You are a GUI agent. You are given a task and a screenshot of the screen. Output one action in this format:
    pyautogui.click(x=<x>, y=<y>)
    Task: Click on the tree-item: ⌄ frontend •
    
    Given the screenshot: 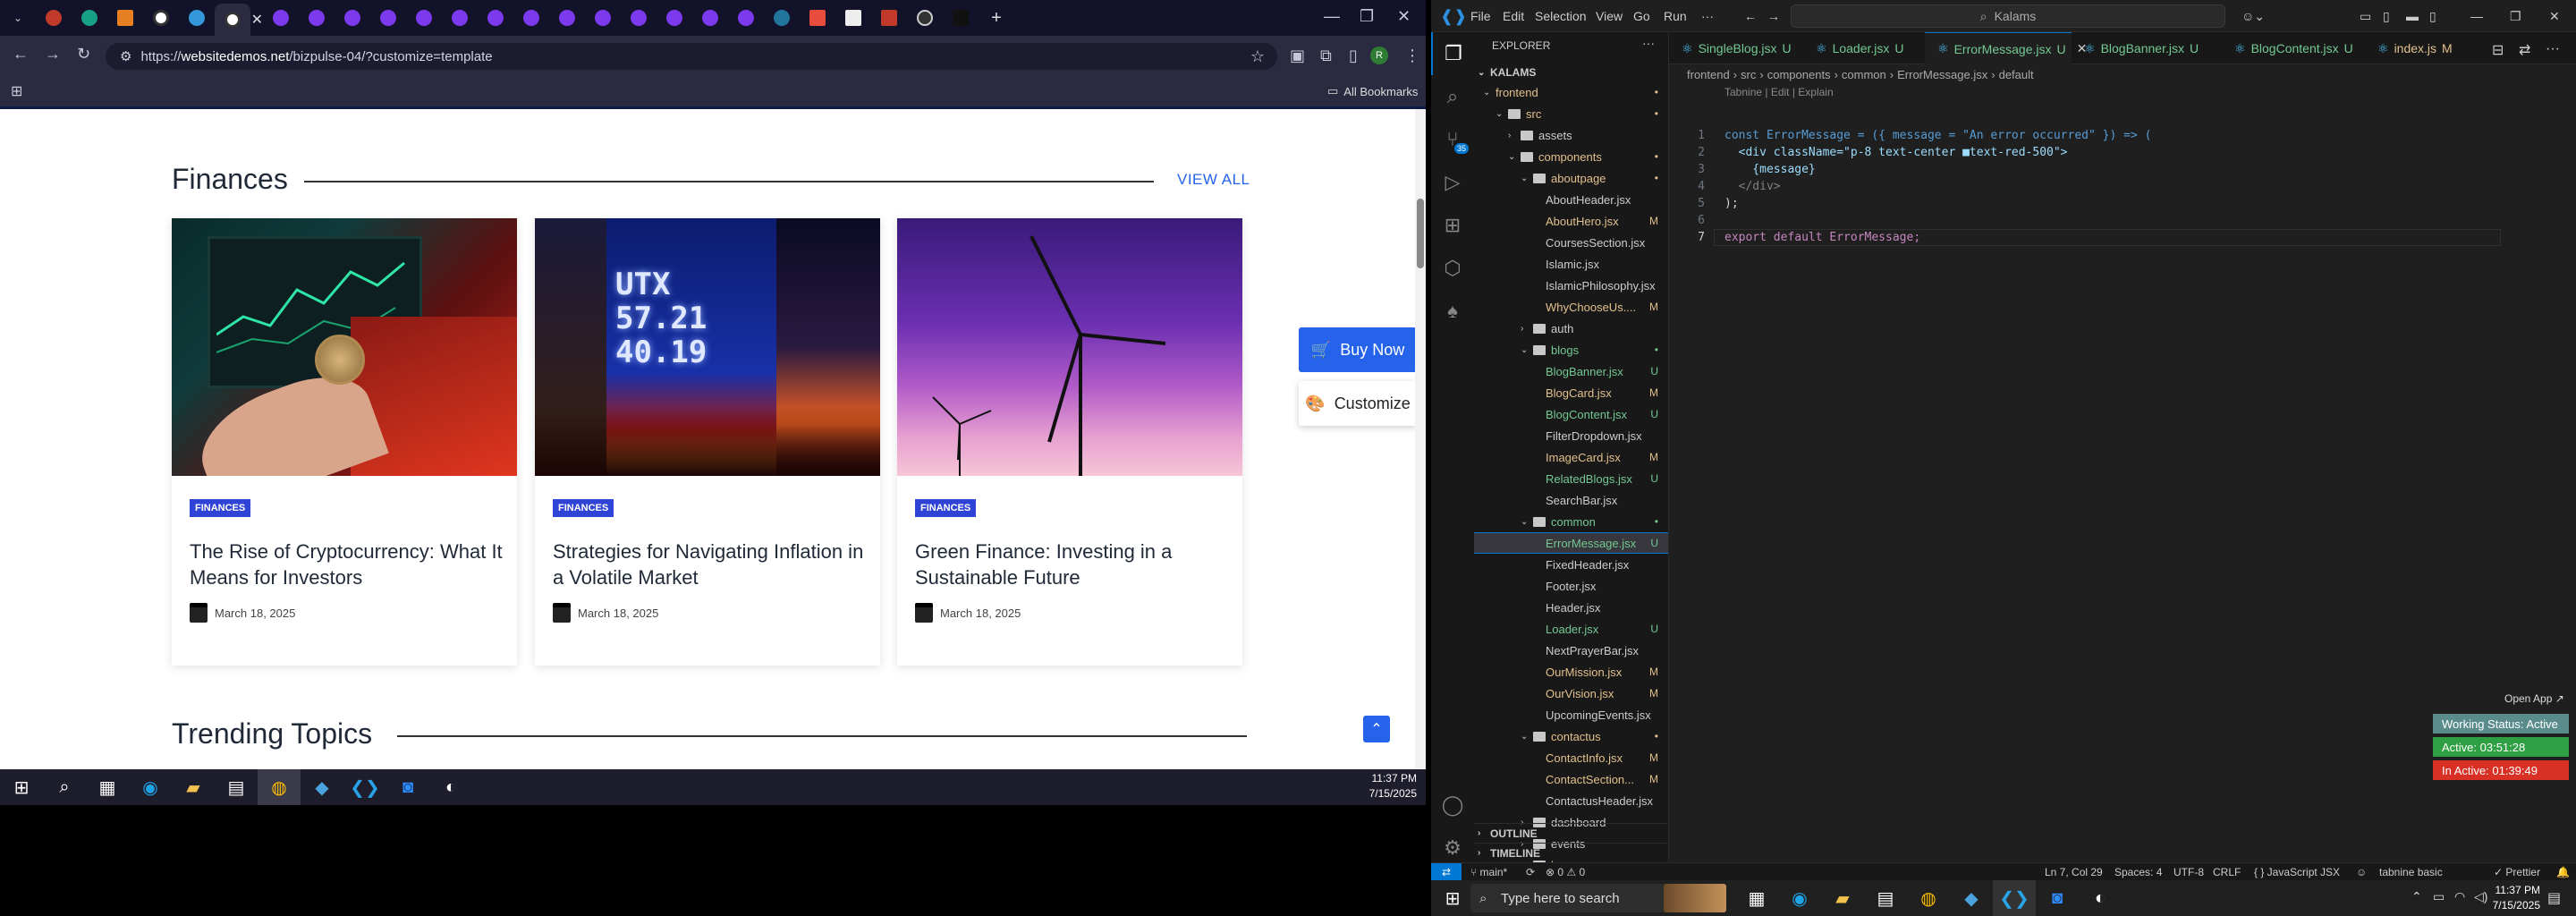 What is the action you would take?
    pyautogui.click(x=1571, y=92)
    